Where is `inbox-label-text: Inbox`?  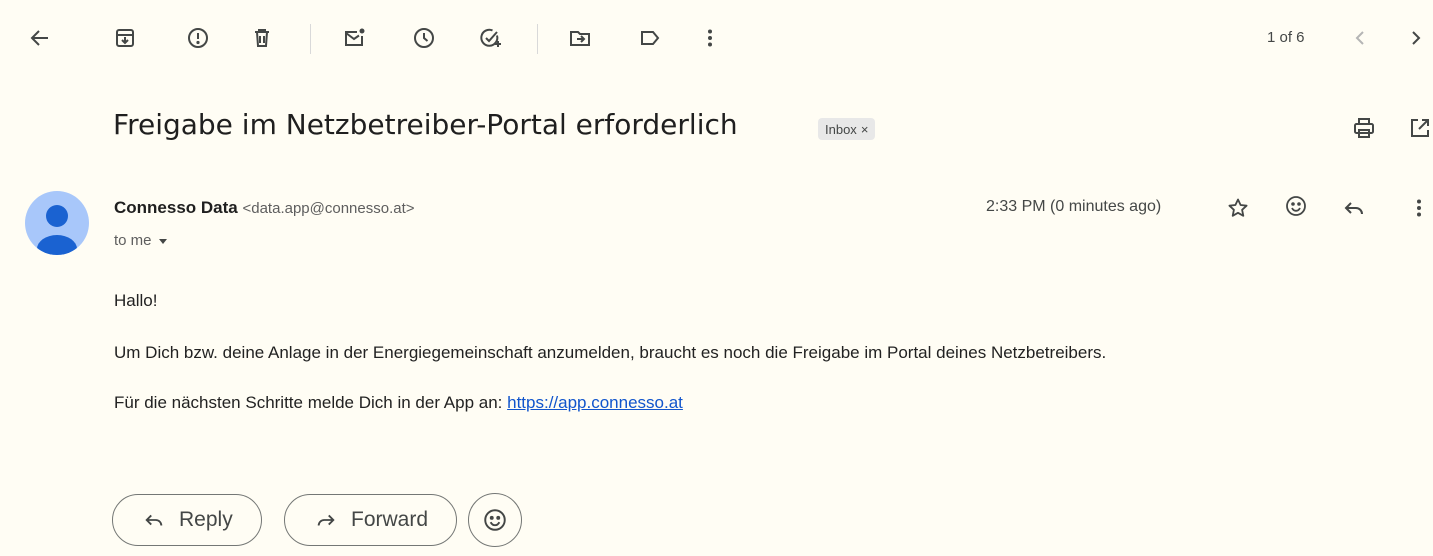
inbox-label-text: Inbox is located at coordinates (841, 129).